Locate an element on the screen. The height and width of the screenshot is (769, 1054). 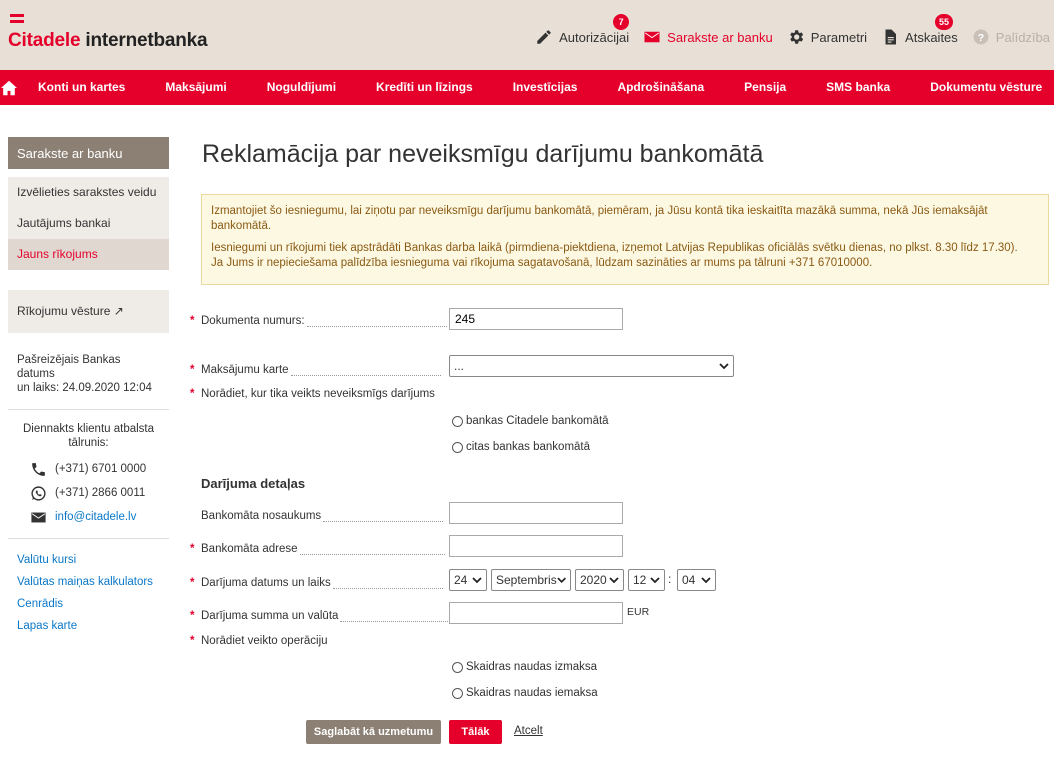
cancel-link: Atcelt is located at coordinates (528, 731).